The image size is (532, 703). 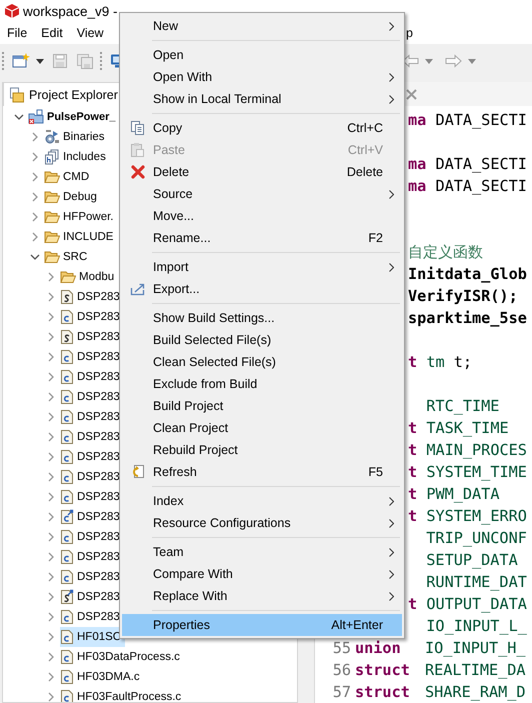 I want to click on menu-item: New, so click(x=262, y=26).